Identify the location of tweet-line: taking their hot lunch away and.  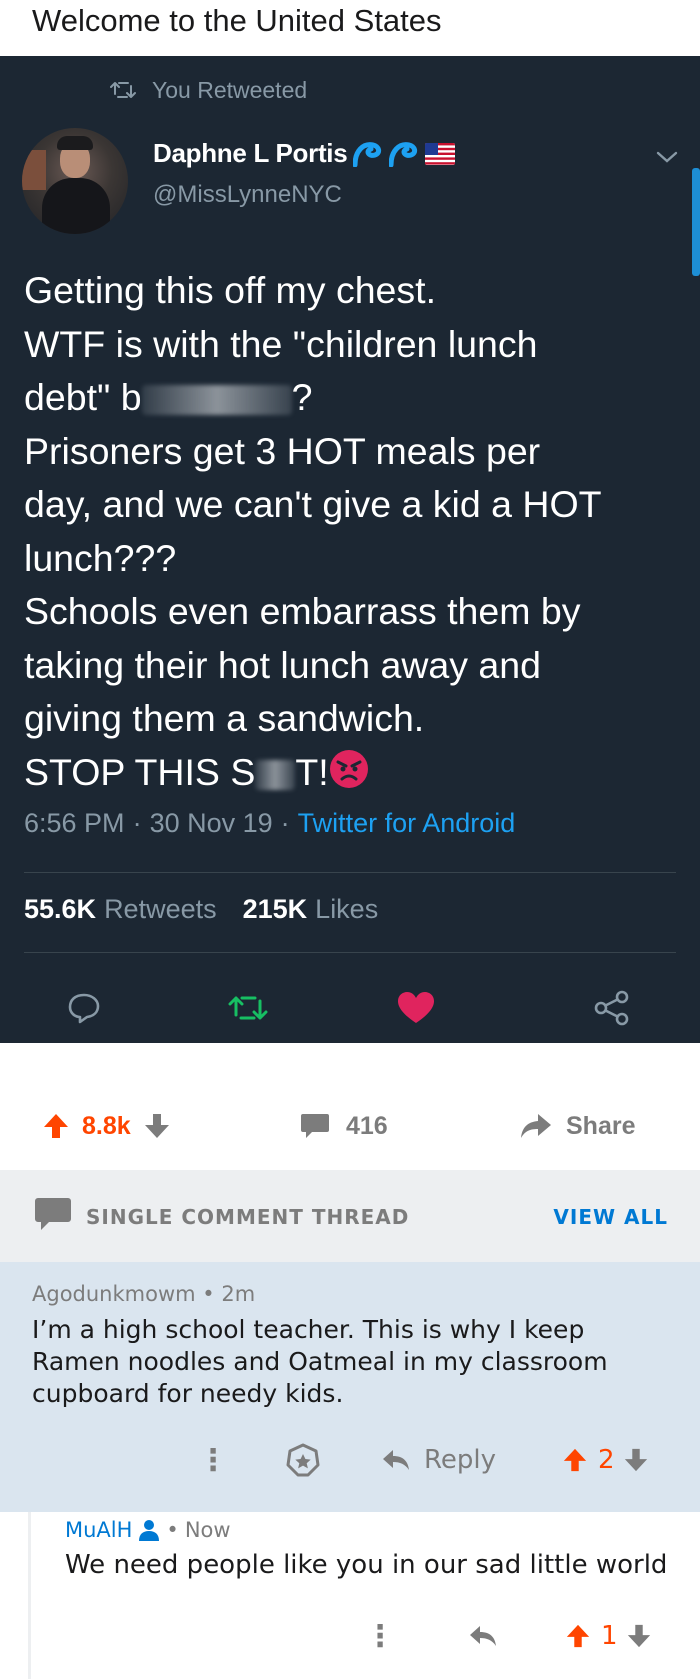
(282, 664).